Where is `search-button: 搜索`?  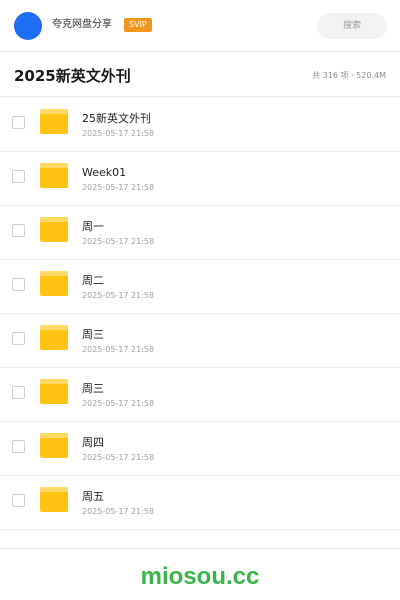 search-button: 搜索 is located at coordinates (352, 26).